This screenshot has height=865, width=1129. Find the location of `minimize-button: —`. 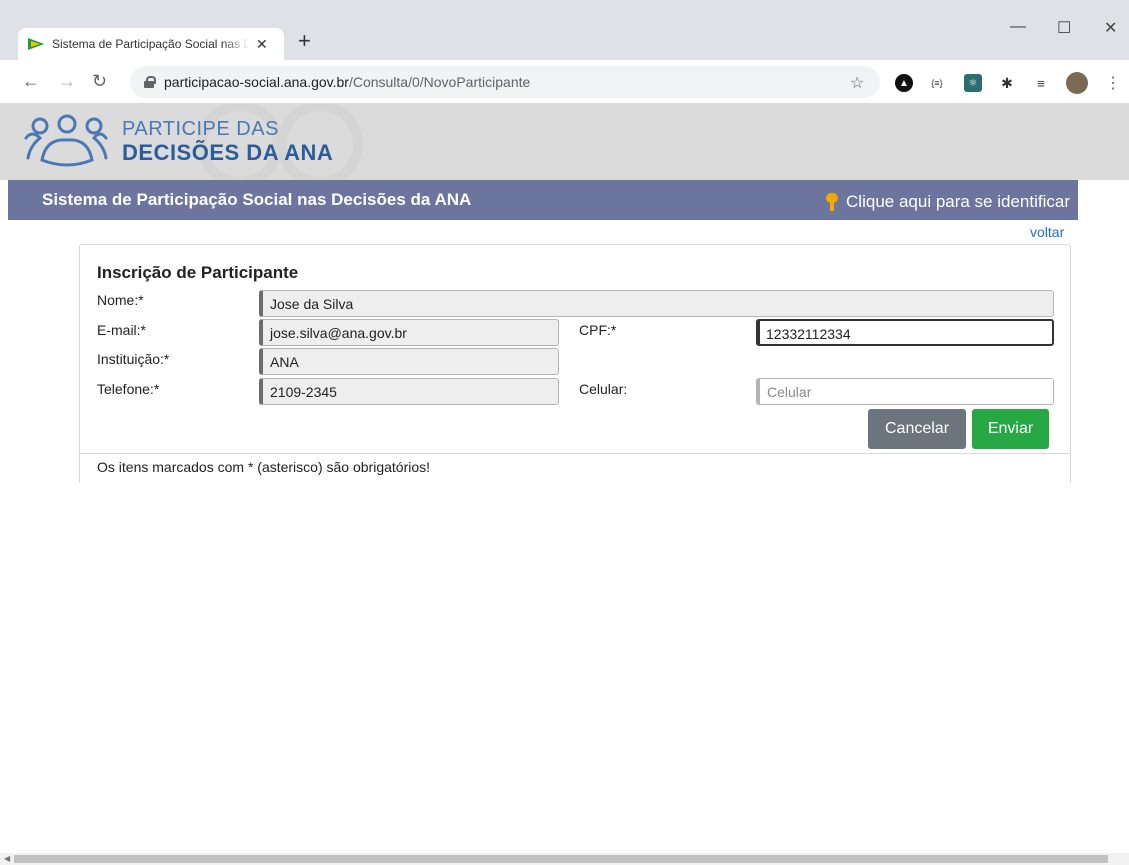

minimize-button: — is located at coordinates (1018, 27).